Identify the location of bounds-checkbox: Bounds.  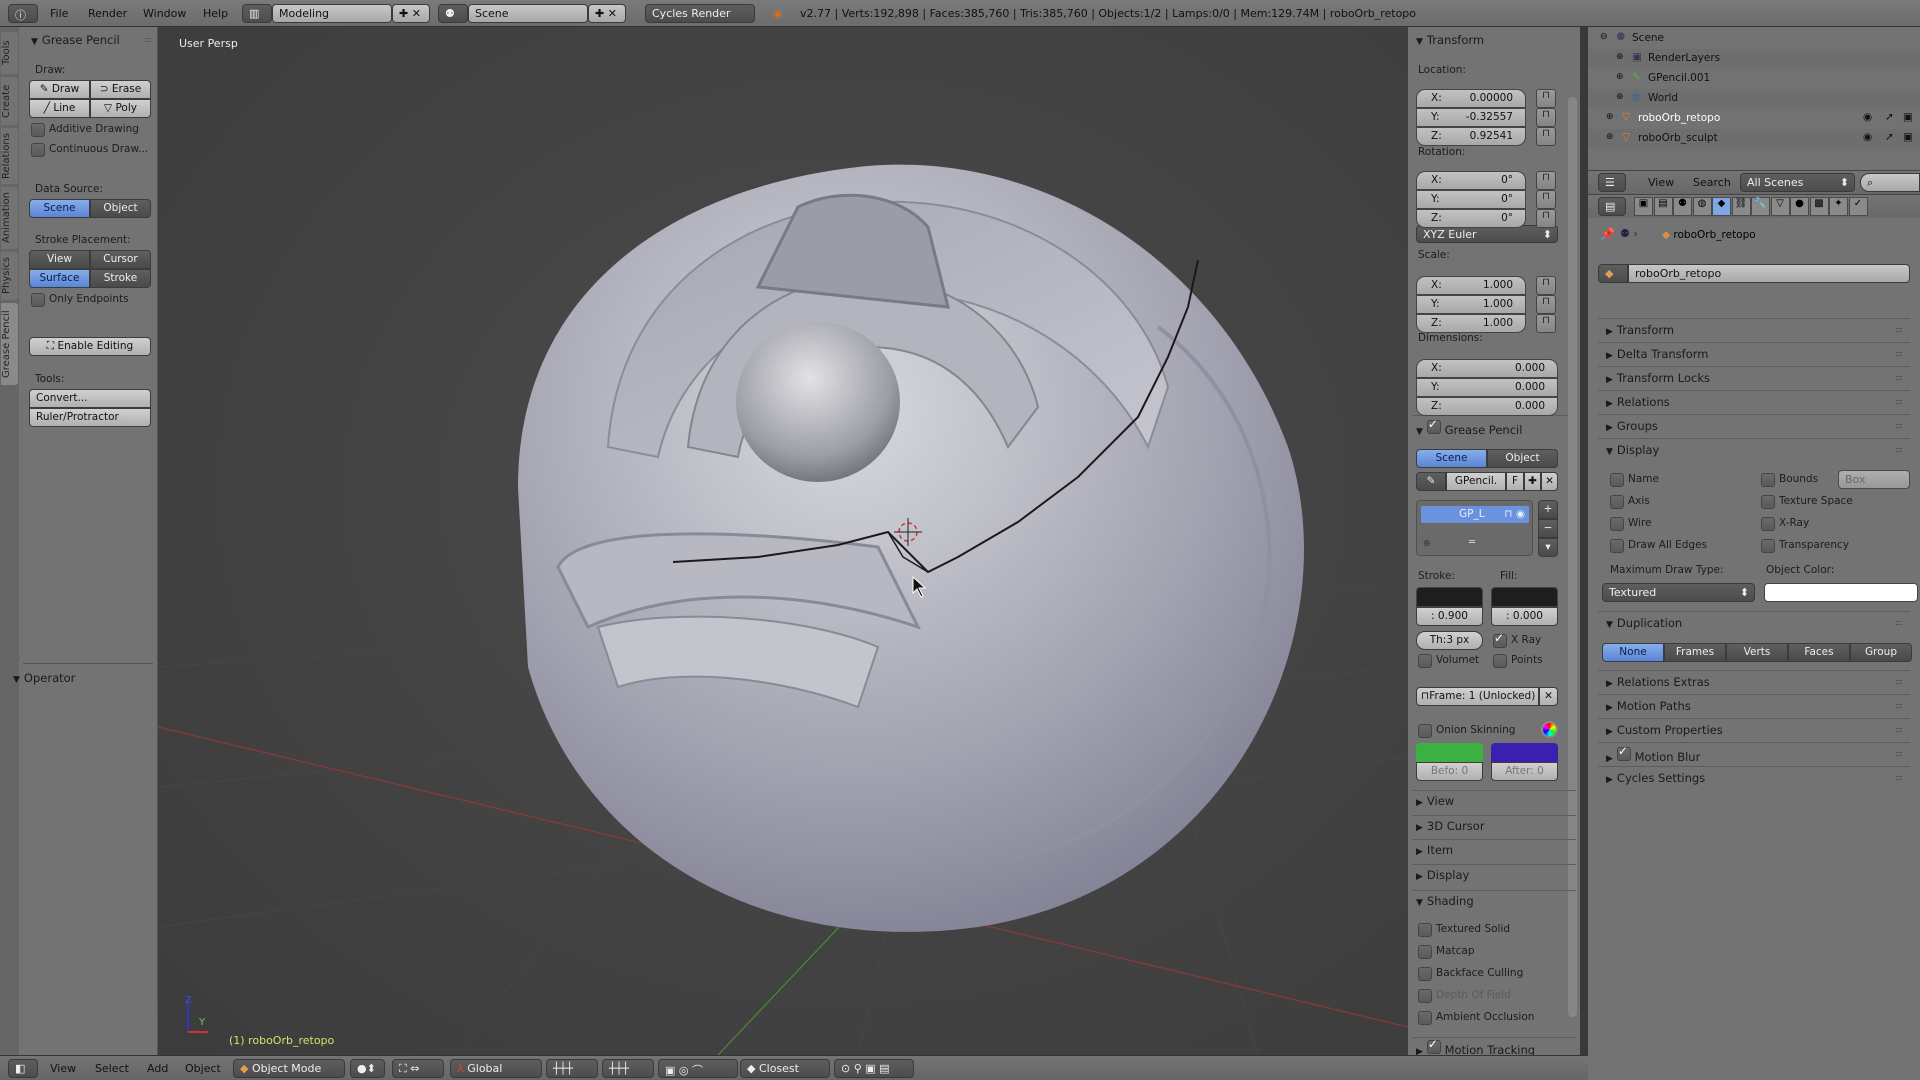
(1789, 480).